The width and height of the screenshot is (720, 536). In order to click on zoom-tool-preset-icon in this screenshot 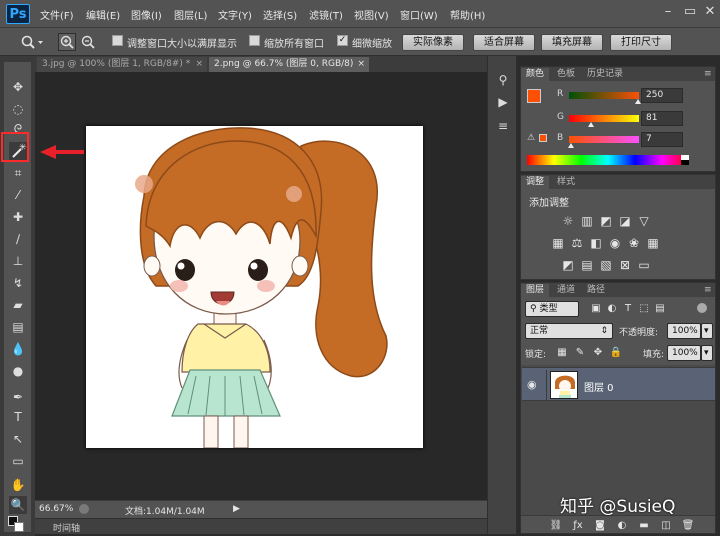, I will do `click(32, 42)`.